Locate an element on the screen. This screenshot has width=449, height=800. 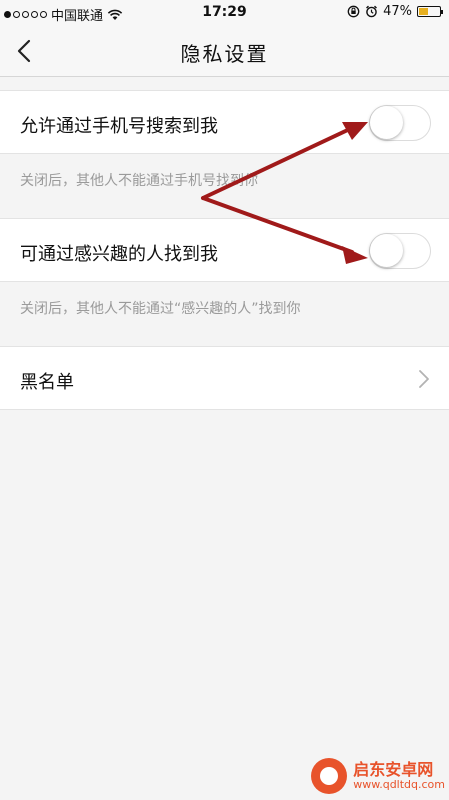
interest-search-toggle-knob is located at coordinates (386, 250).